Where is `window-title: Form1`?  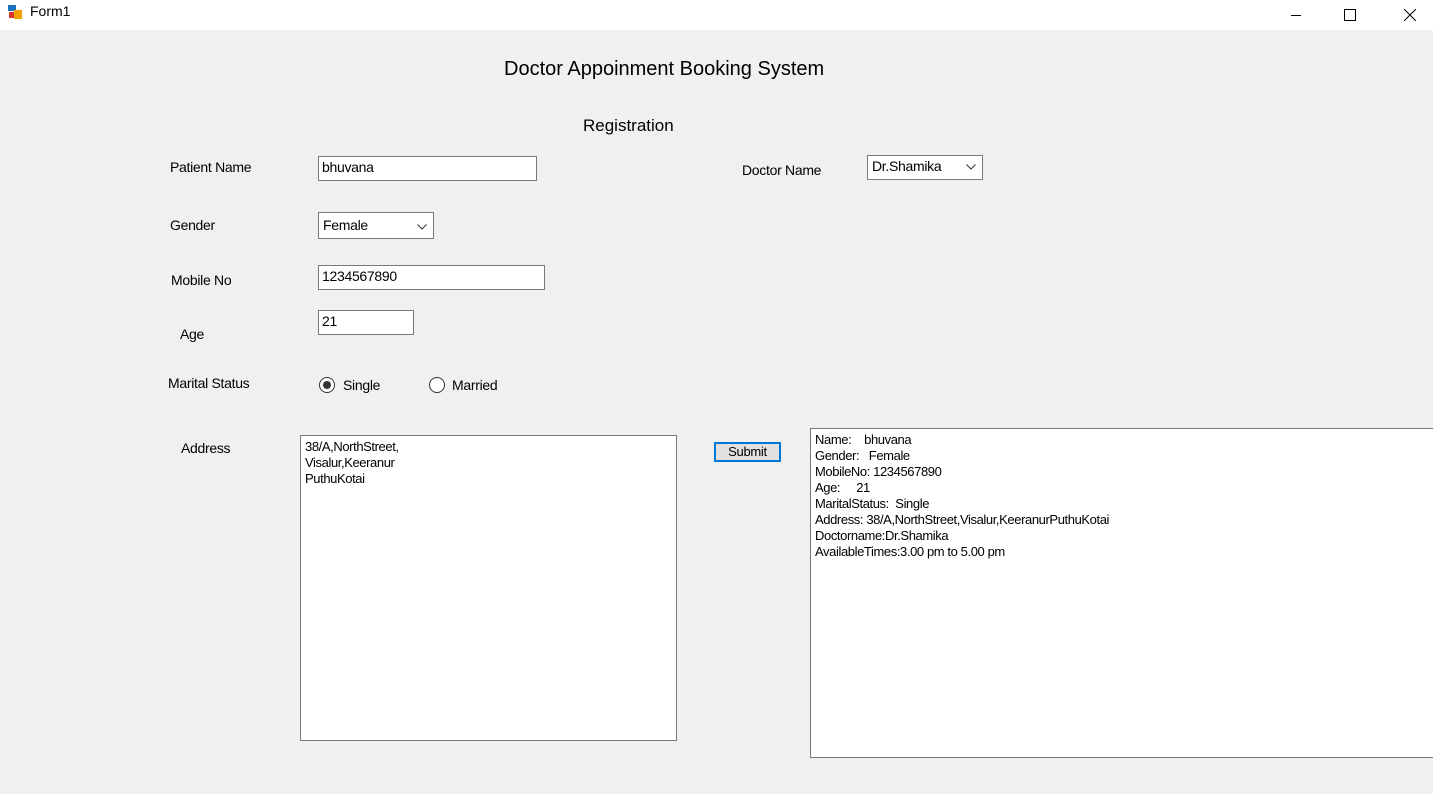 window-title: Form1 is located at coordinates (50, 11).